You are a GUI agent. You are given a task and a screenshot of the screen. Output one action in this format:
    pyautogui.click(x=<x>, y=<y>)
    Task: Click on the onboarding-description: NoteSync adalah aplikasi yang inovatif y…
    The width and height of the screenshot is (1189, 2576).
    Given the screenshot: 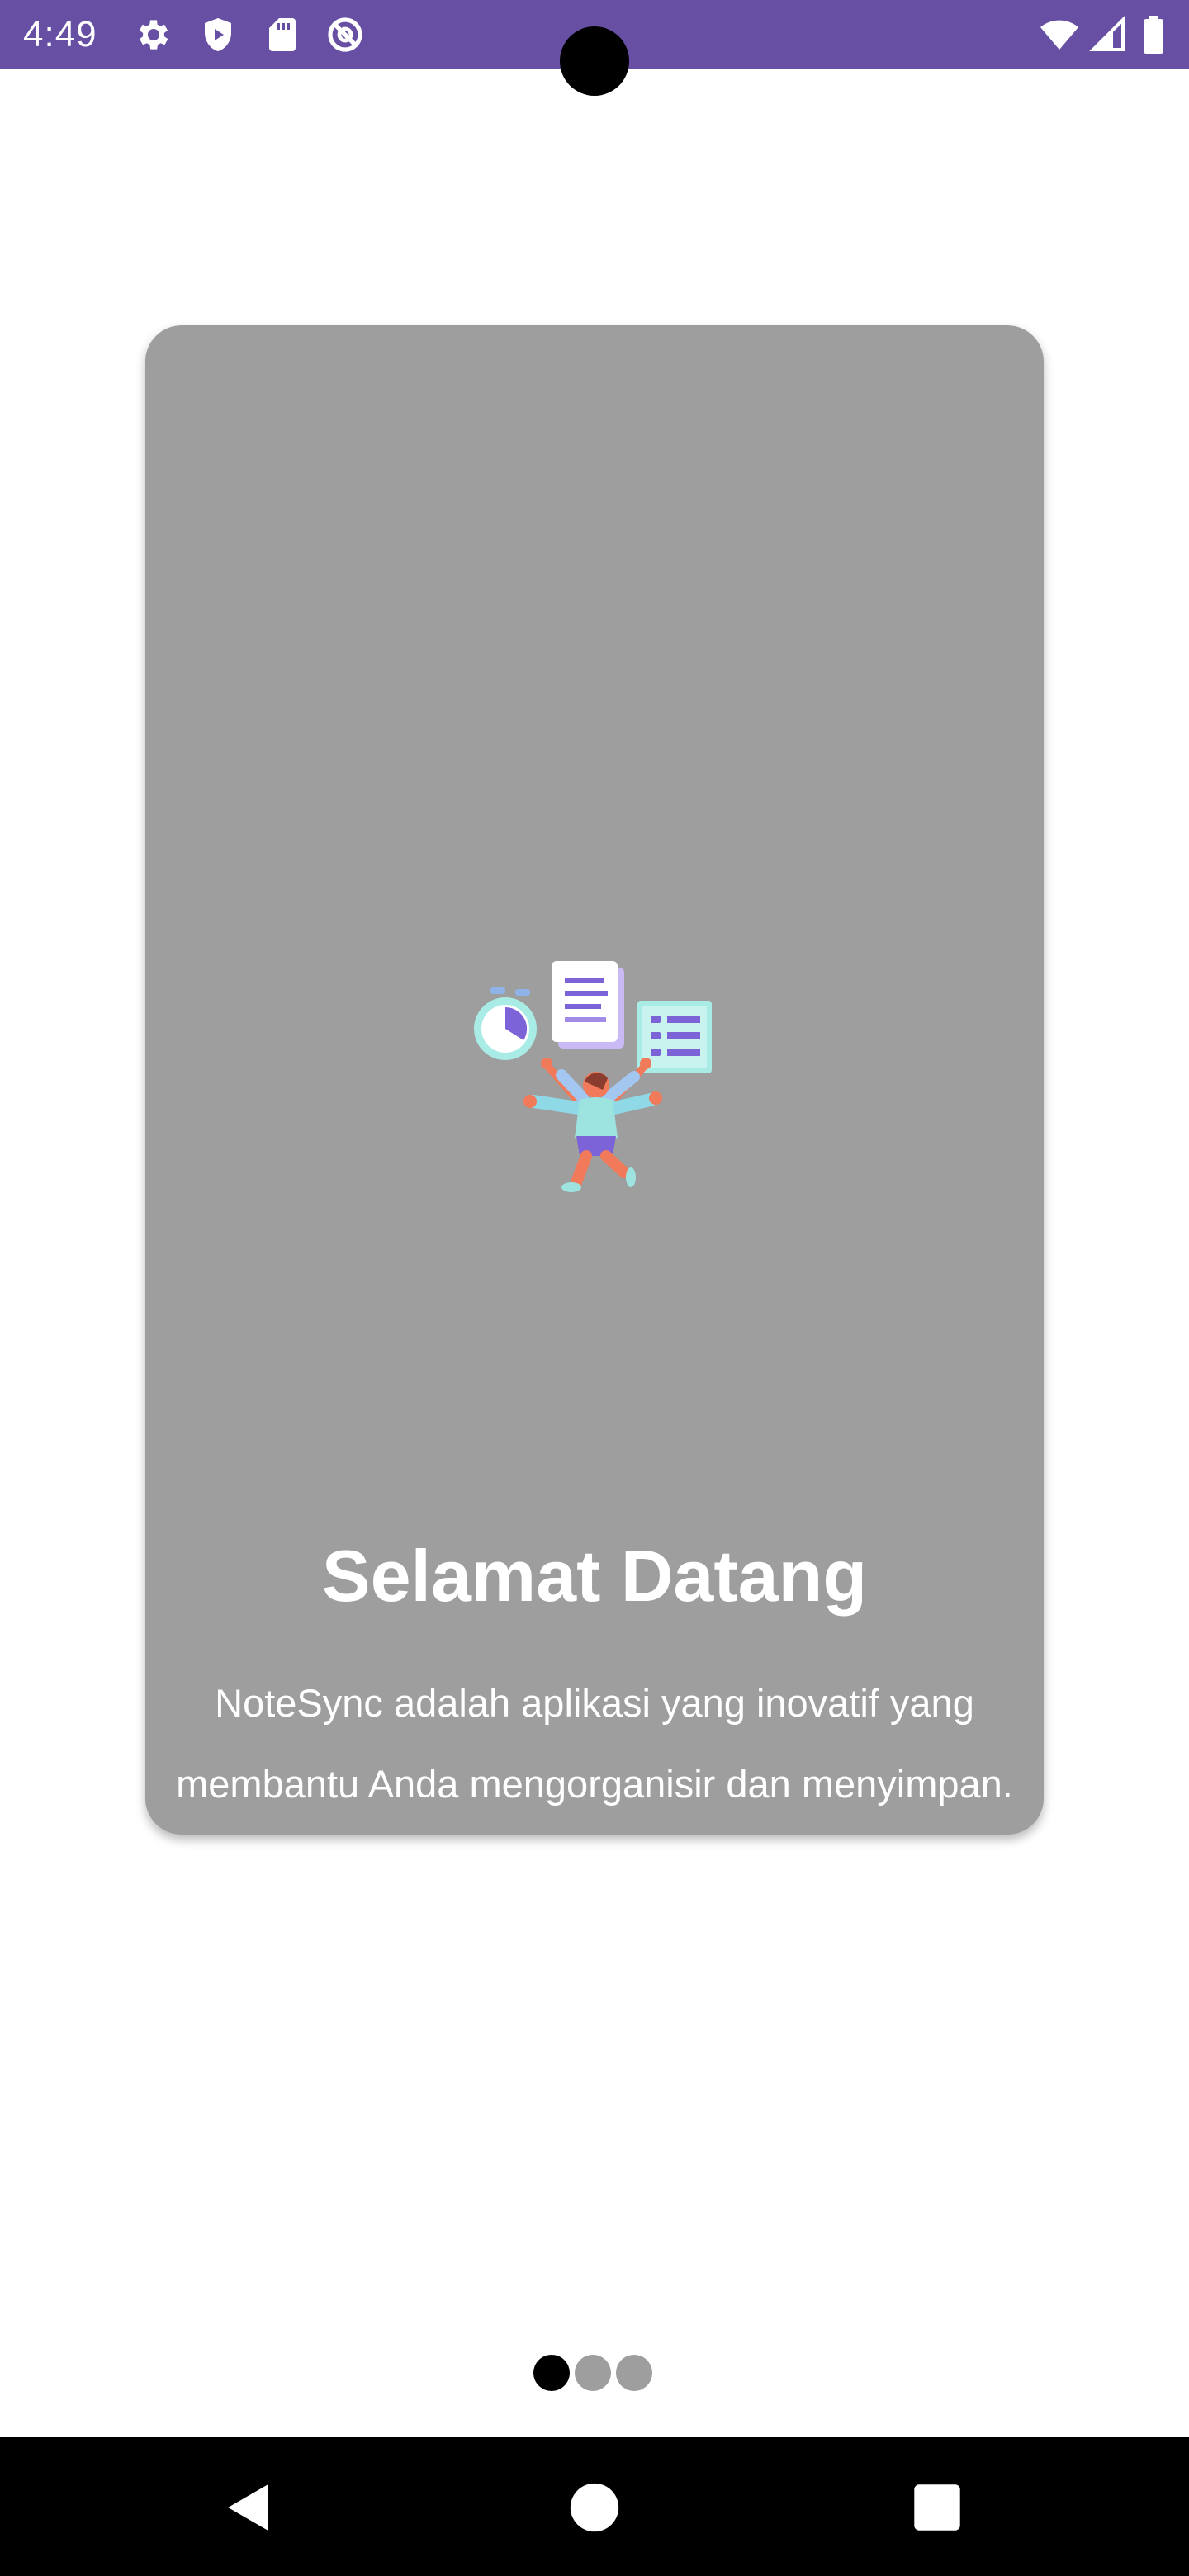 What is the action you would take?
    pyautogui.click(x=594, y=1744)
    